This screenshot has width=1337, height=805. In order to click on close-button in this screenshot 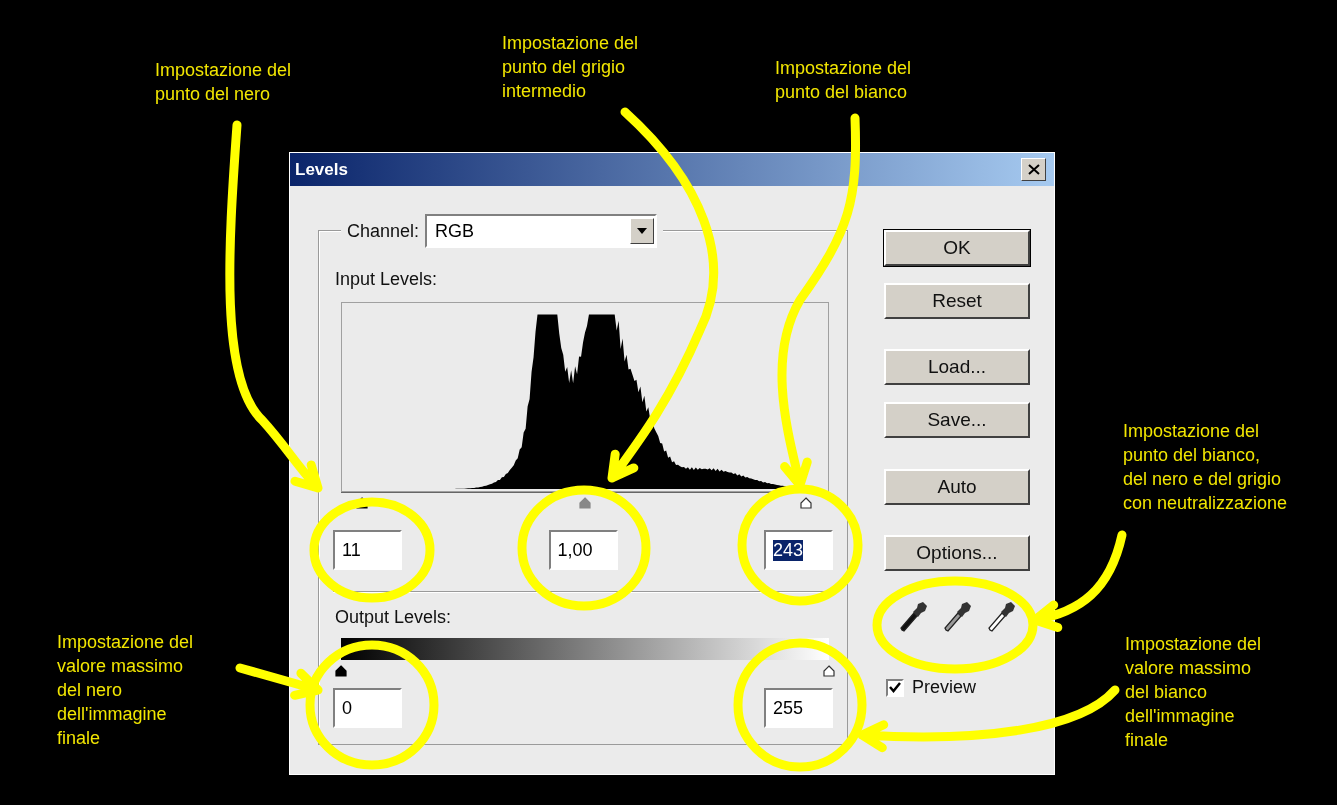, I will do `click(1033, 169)`.